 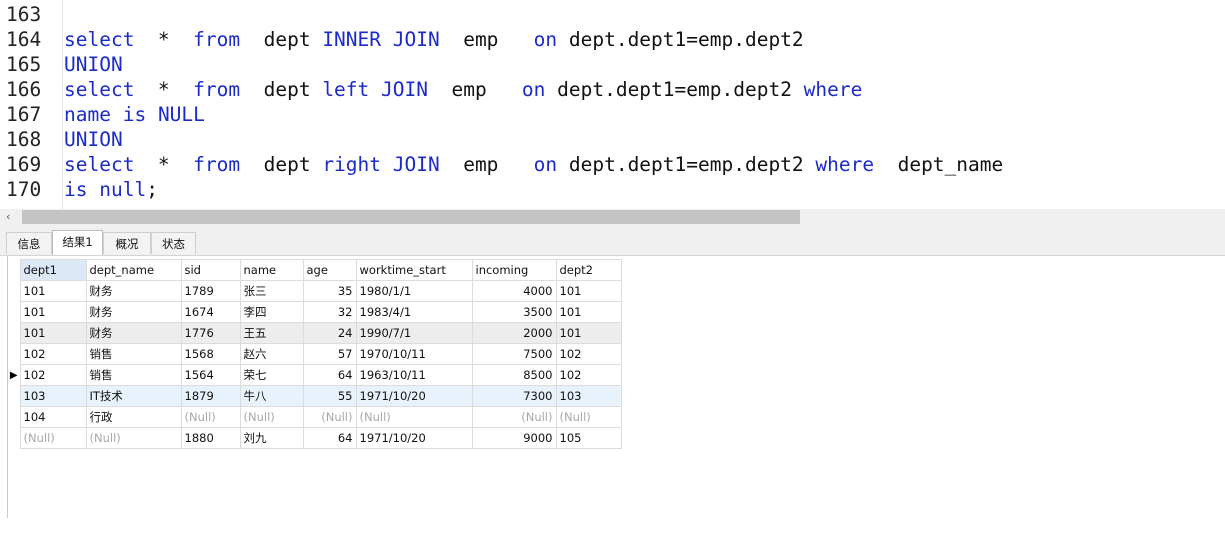 What do you see at coordinates (514, 417) in the screenshot?
I see `cell-incoming: (Null)` at bounding box center [514, 417].